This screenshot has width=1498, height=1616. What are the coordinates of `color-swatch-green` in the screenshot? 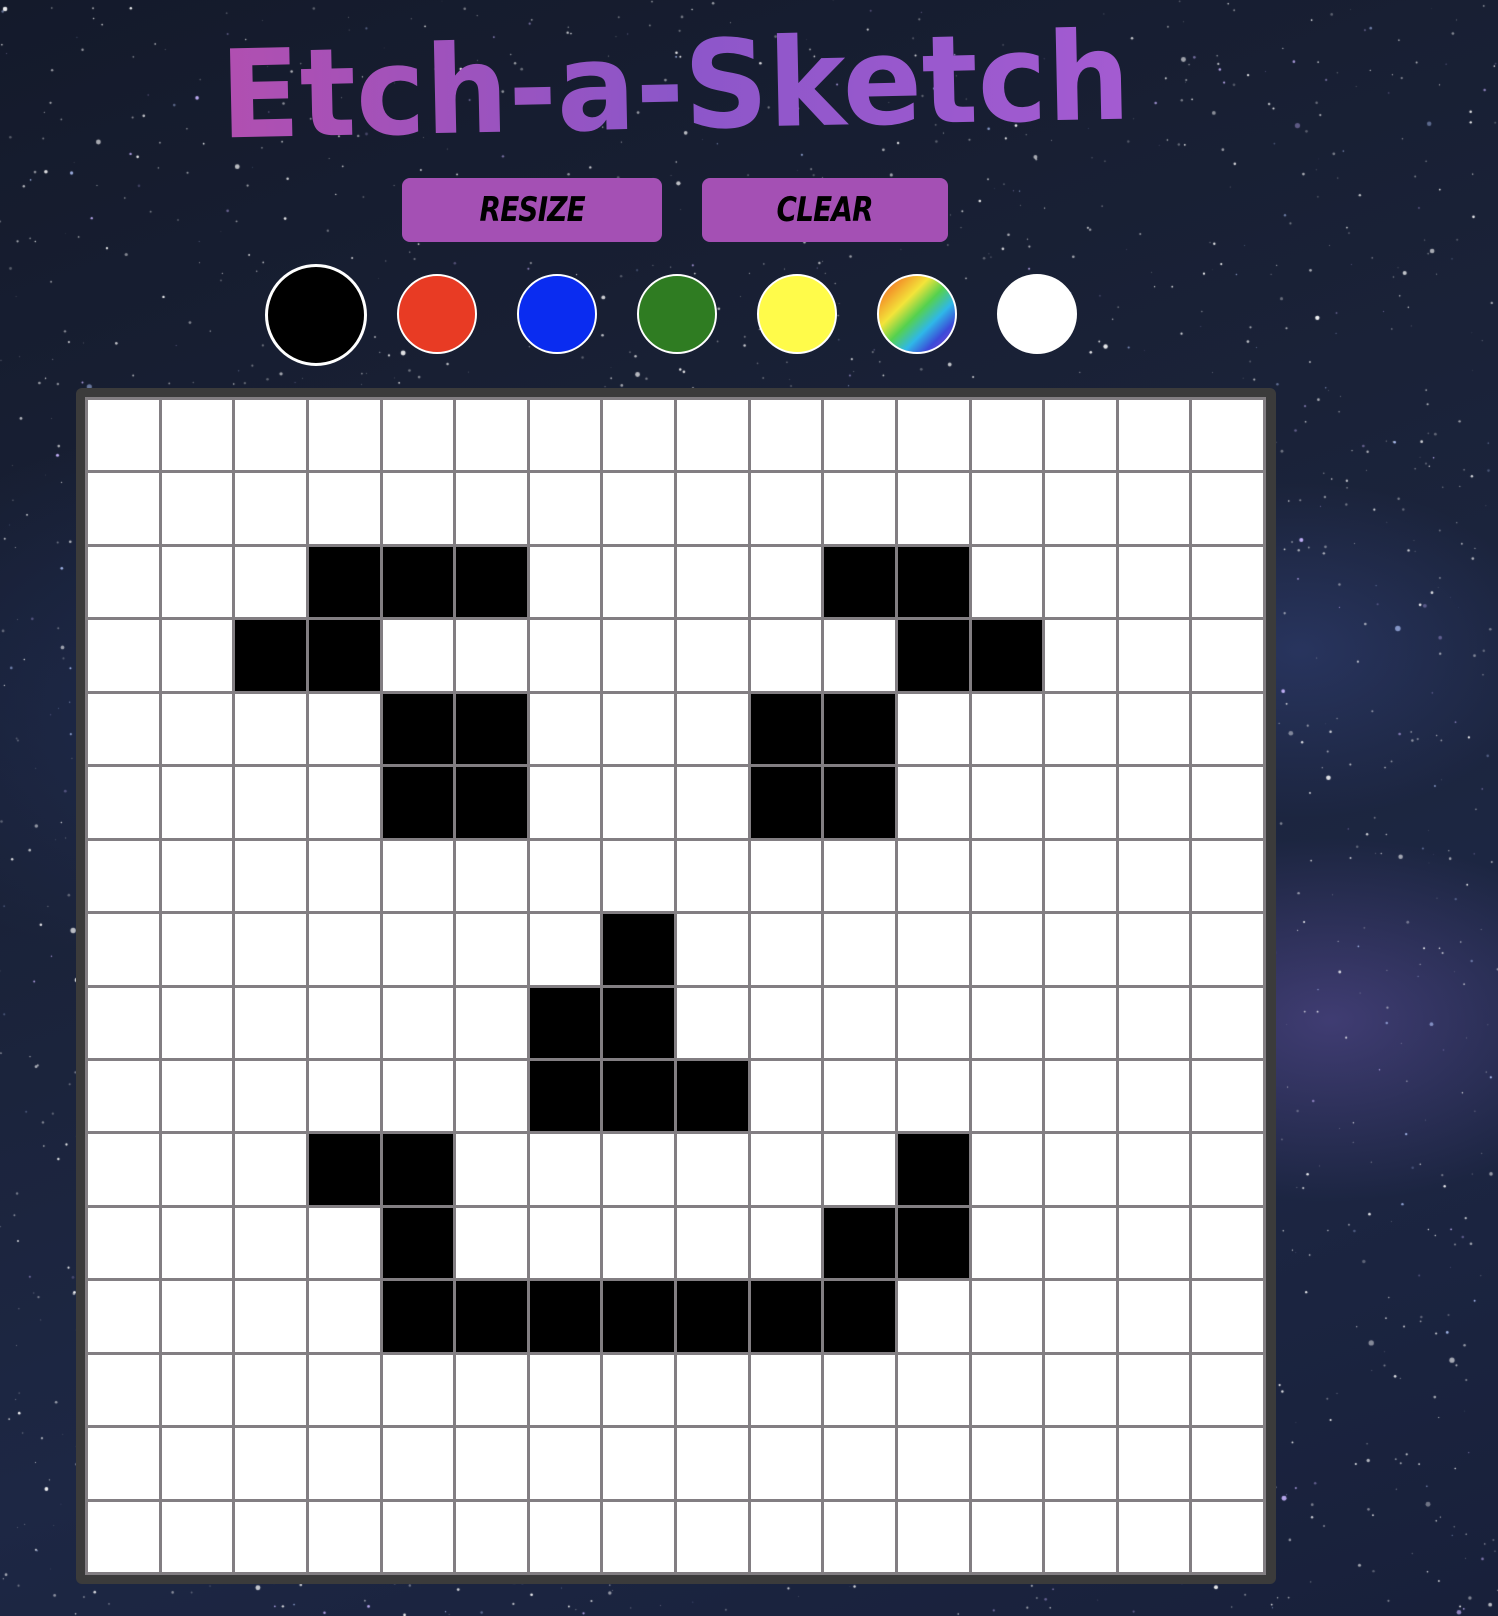 It's located at (677, 314).